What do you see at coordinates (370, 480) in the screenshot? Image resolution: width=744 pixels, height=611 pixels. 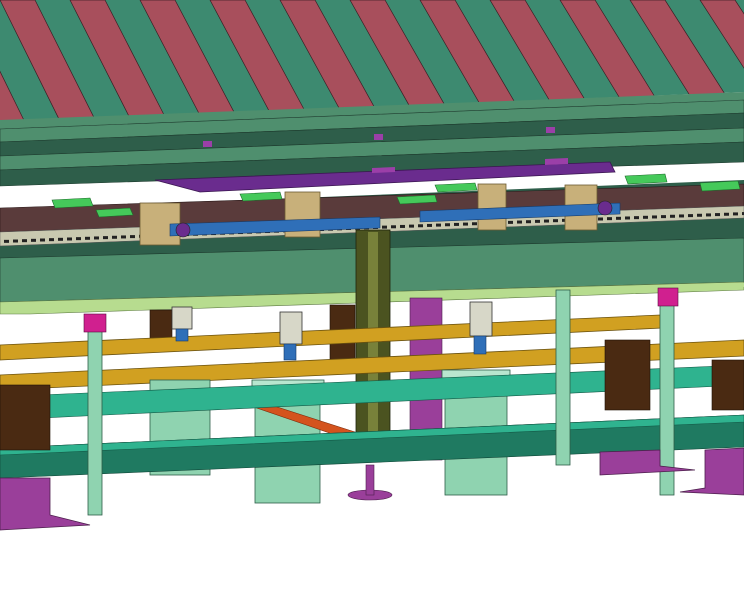 I see `stand-rod` at bounding box center [370, 480].